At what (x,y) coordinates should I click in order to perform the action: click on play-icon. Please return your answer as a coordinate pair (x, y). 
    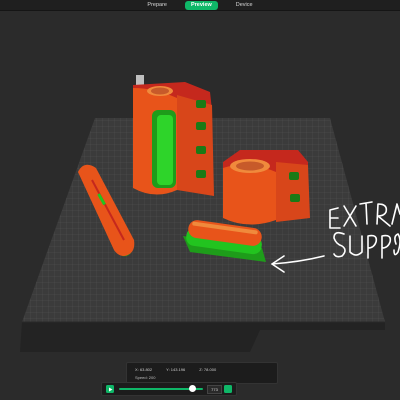
    Looking at the image, I should click on (110, 389).